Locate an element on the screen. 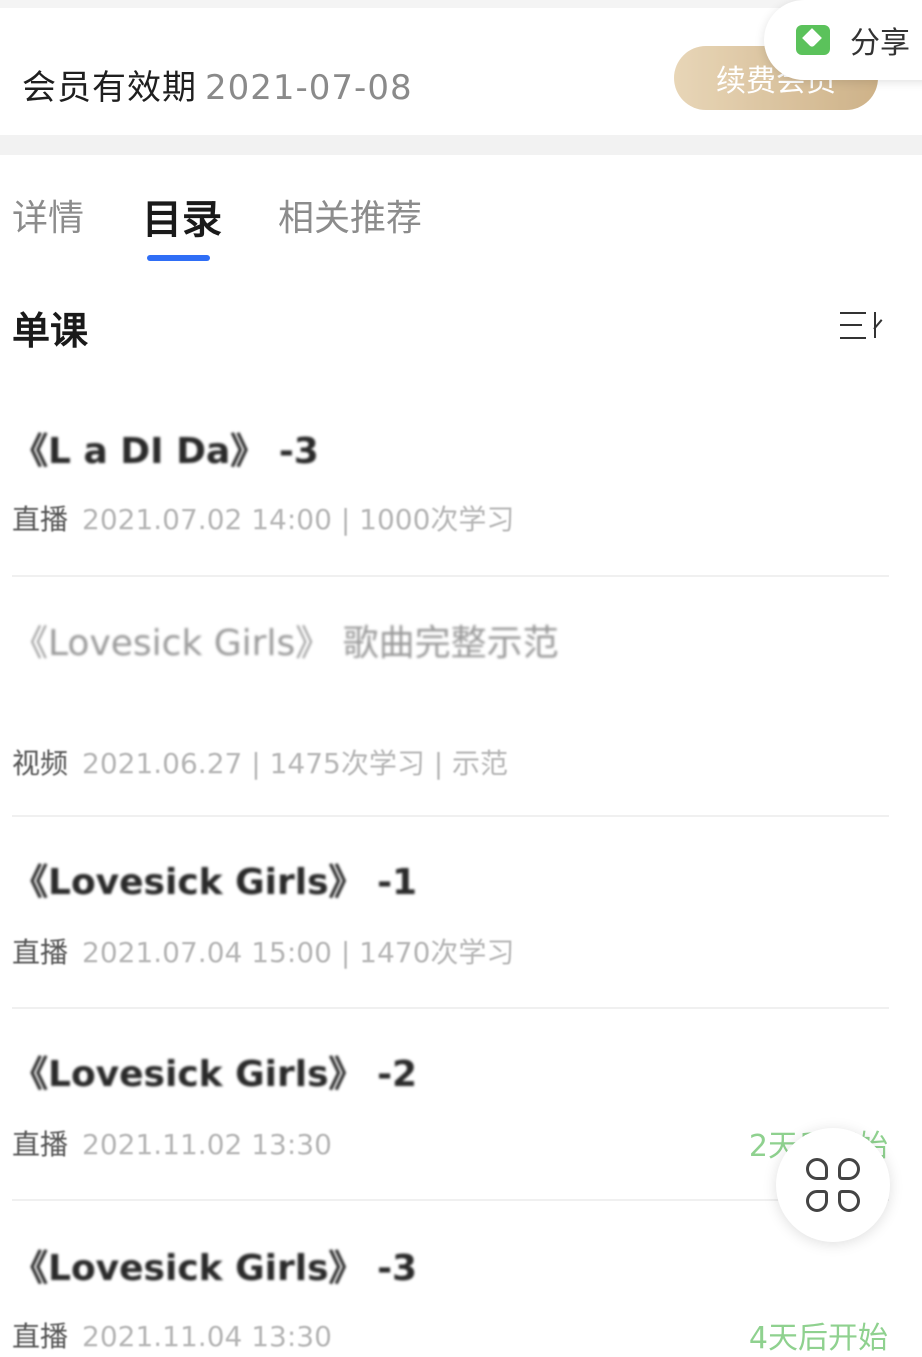 The image size is (922, 1357). lesson-meta: 直播 2021.07.02 14:00 | 1000次学习 is located at coordinates (263, 518).